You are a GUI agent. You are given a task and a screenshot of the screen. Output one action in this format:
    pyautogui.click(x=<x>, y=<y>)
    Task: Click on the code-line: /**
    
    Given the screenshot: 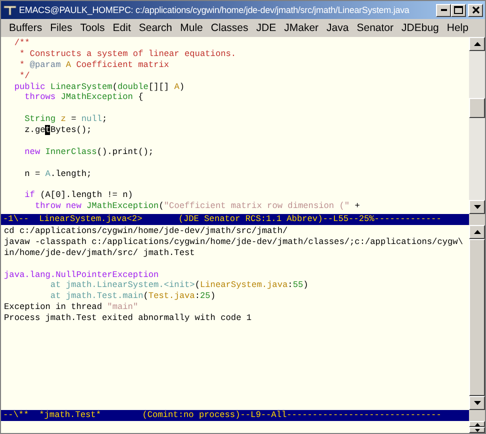 What is the action you would take?
    pyautogui.click(x=21, y=43)
    